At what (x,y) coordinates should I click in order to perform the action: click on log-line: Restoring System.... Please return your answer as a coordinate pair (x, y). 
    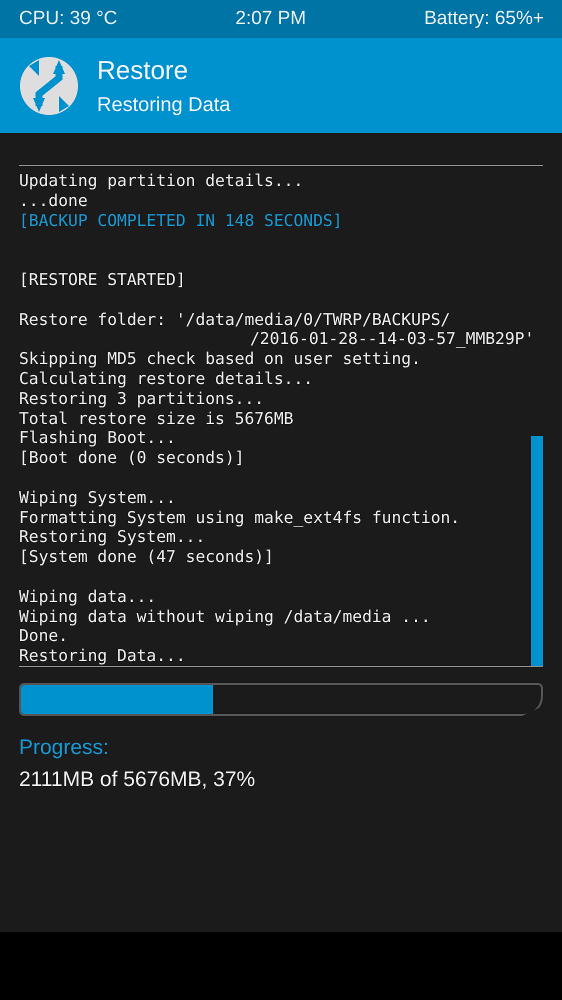
    Looking at the image, I should click on (112, 537).